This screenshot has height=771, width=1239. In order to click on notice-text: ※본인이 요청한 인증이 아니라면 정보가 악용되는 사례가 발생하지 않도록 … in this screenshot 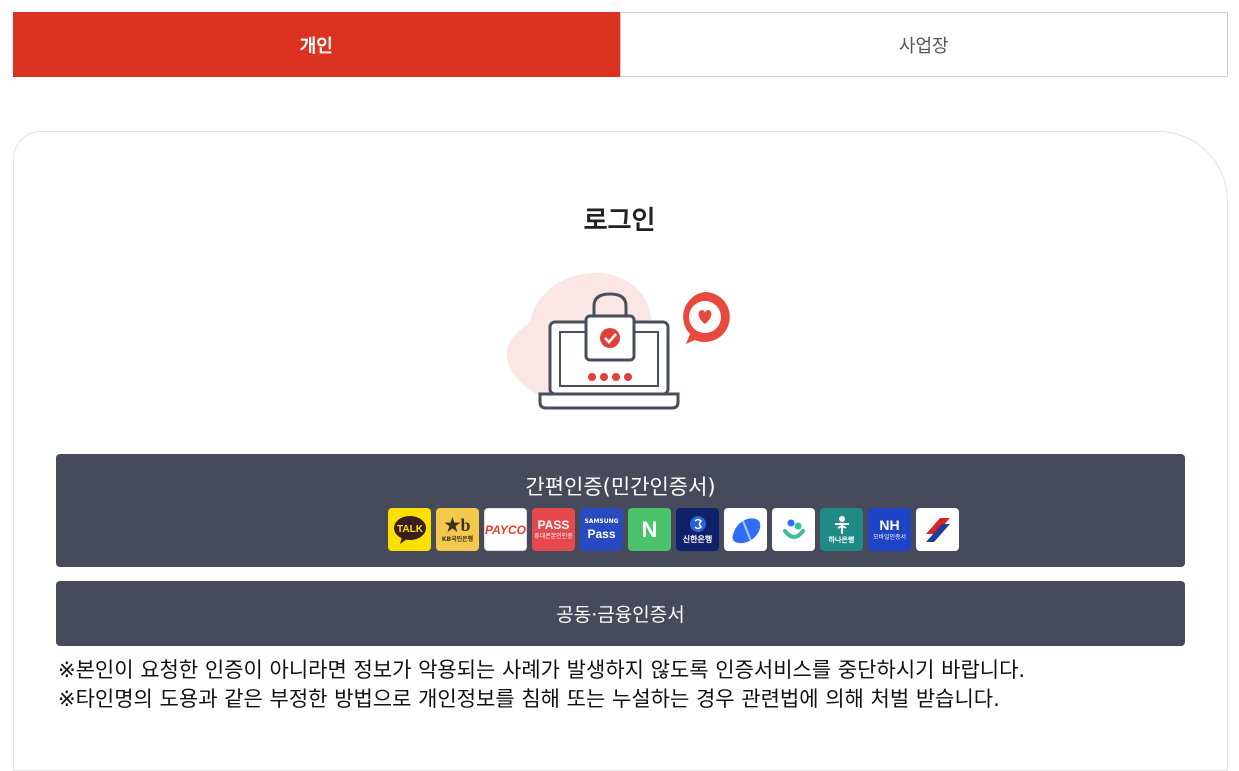, I will do `click(541, 685)`.